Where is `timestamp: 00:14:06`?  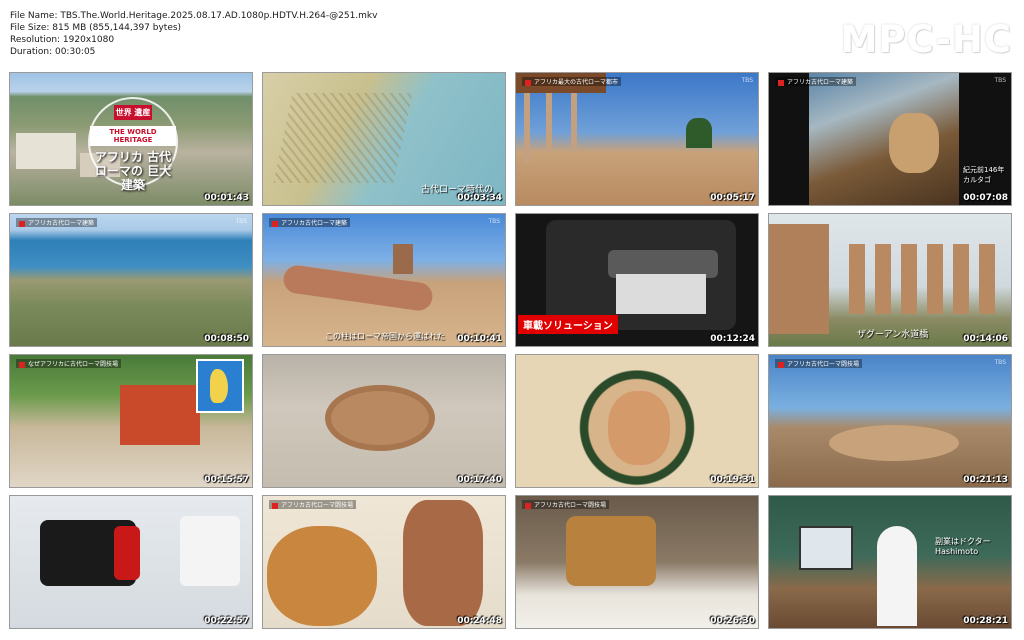 timestamp: 00:14:06 is located at coordinates (985, 339).